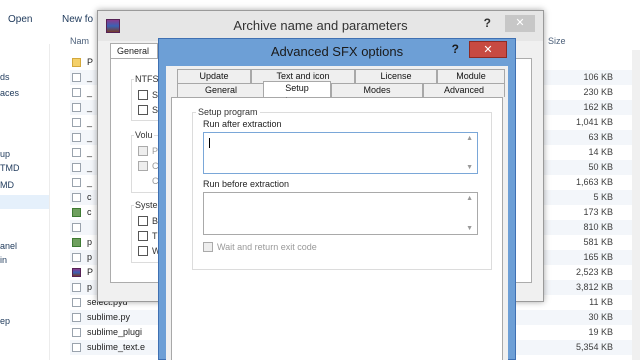 This screenshot has height=360, width=640. Describe the element at coordinates (115, 332) in the screenshot. I see `file-name: sublime_plugi` at that location.